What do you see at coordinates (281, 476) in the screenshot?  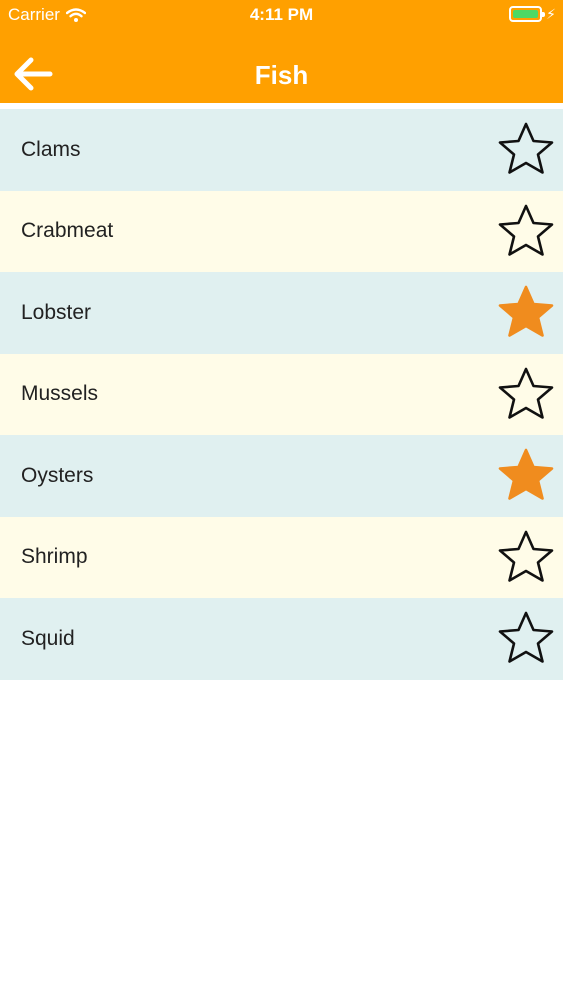 I see `list-item: Oysters` at bounding box center [281, 476].